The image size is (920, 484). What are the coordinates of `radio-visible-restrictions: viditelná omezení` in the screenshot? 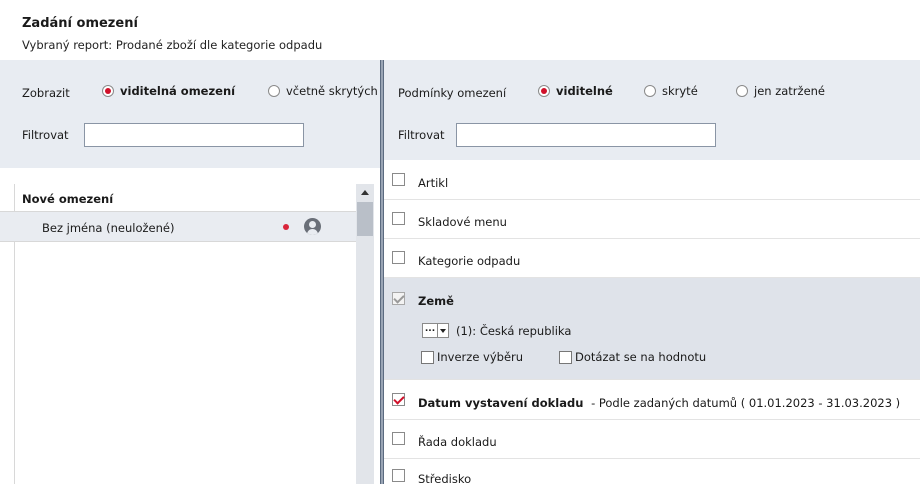 It's located at (168, 91).